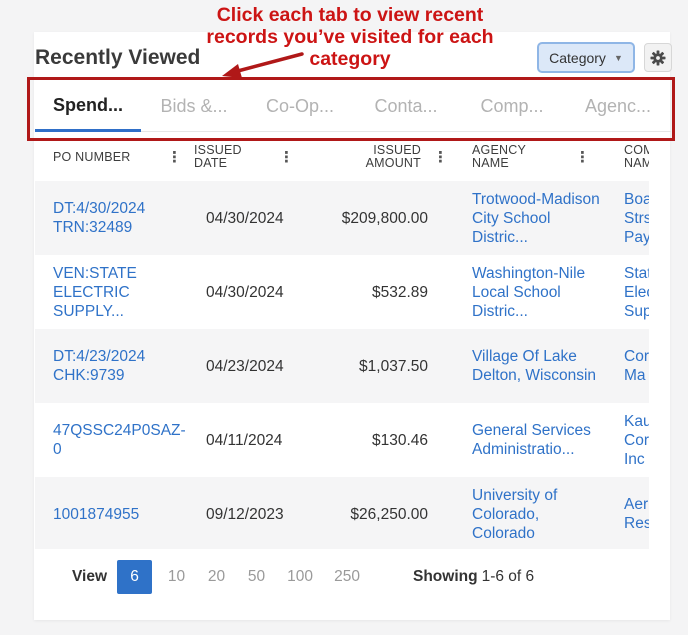  I want to click on column-header-agency-name: AGENCY NAME ⋮, so click(525, 157).